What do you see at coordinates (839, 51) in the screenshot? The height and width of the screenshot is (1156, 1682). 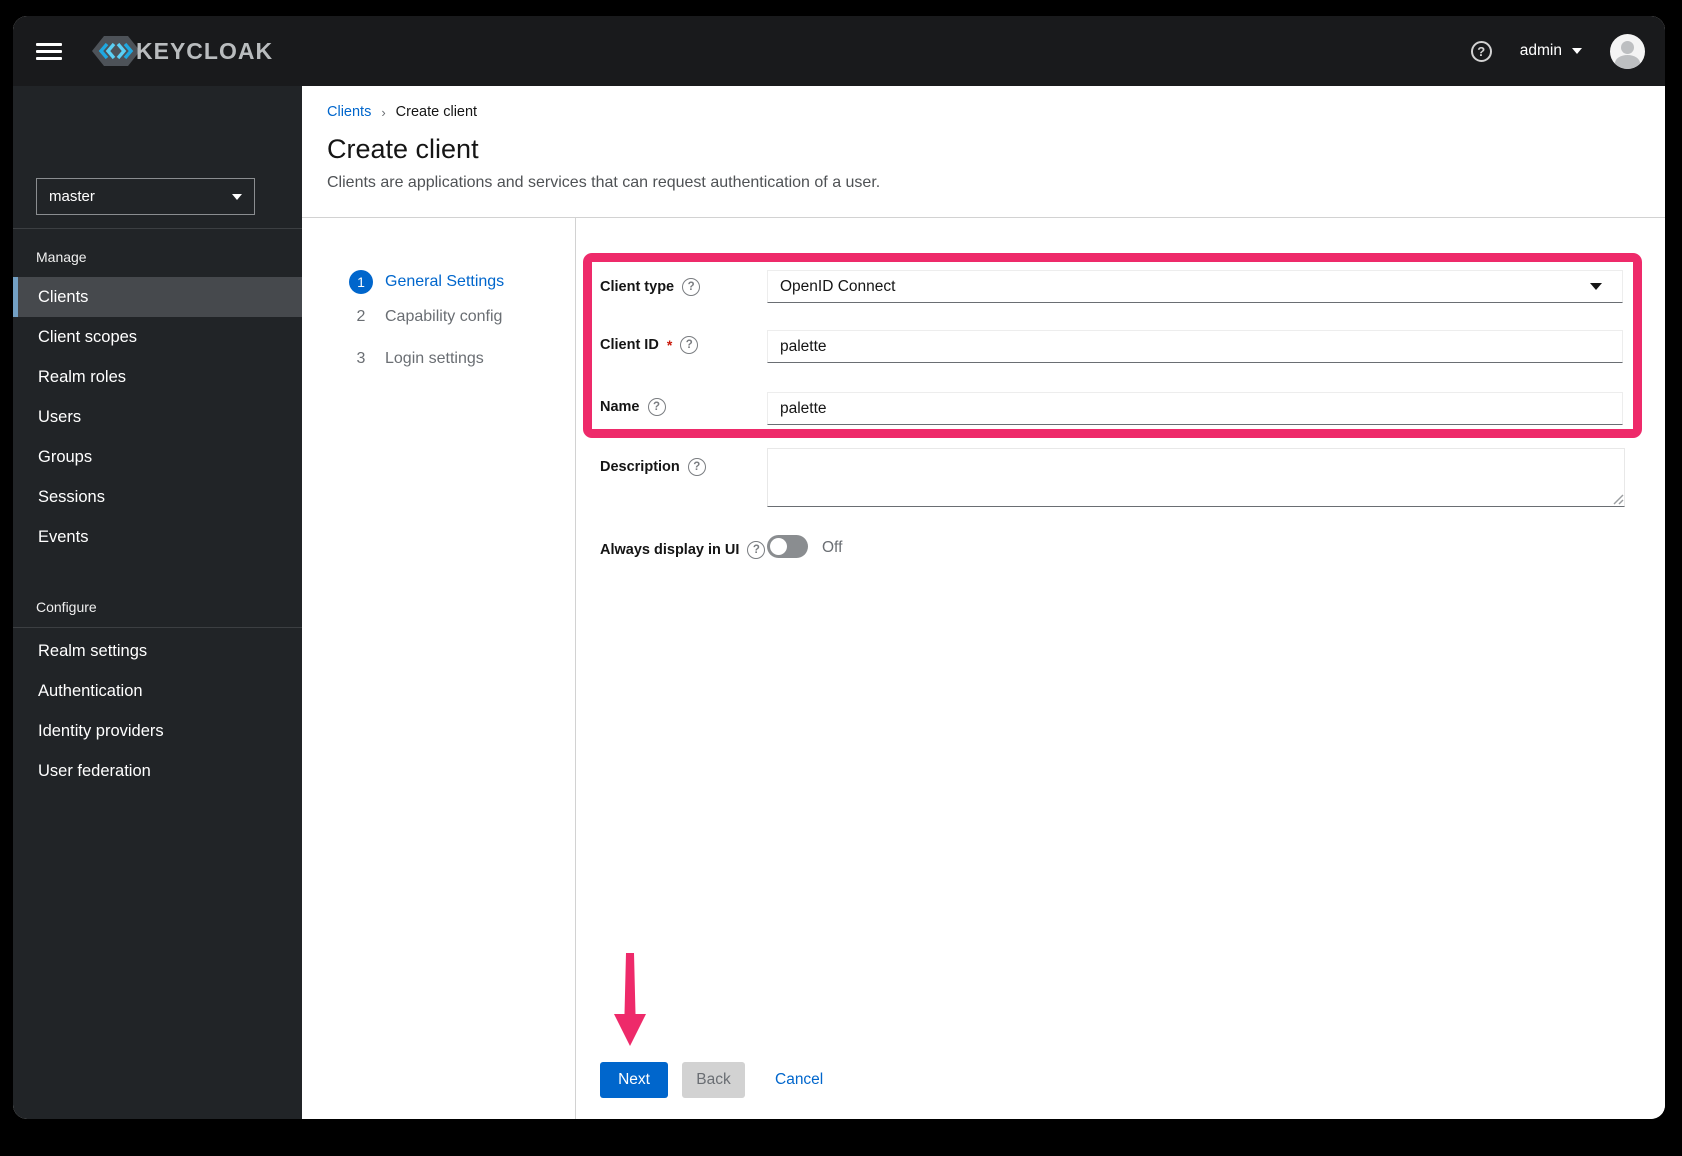 I see `masthead: KEYCLOAK ? admin` at bounding box center [839, 51].